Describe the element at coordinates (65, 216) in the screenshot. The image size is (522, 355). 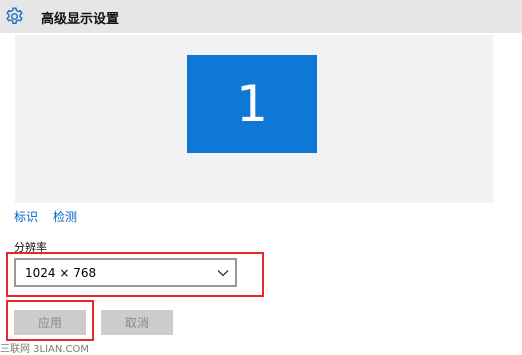
I see `detect-link: 检测` at that location.